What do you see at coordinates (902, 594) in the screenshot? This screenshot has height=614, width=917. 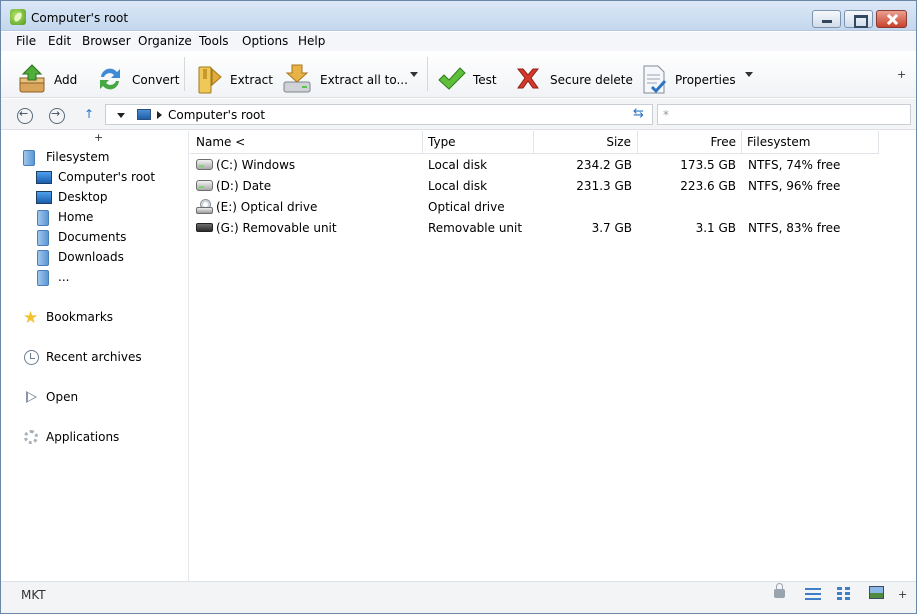 I see `statusbar-more-button: +` at bounding box center [902, 594].